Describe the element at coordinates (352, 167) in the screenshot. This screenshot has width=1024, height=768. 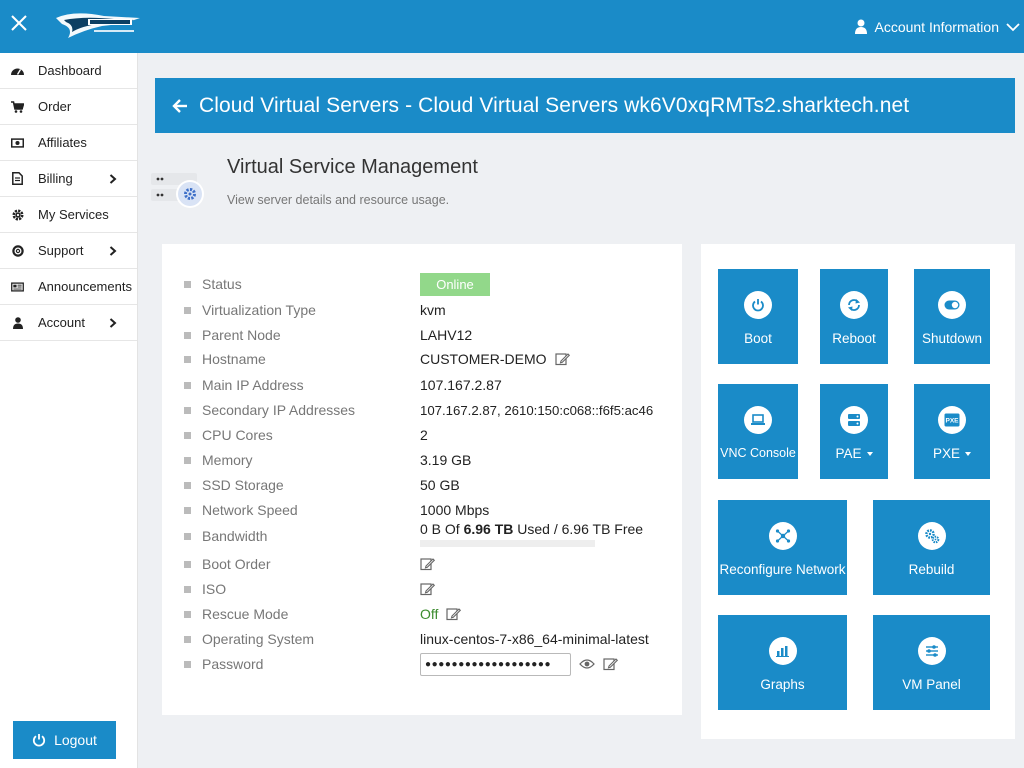
I see `section-title: Virtual Service Management` at that location.